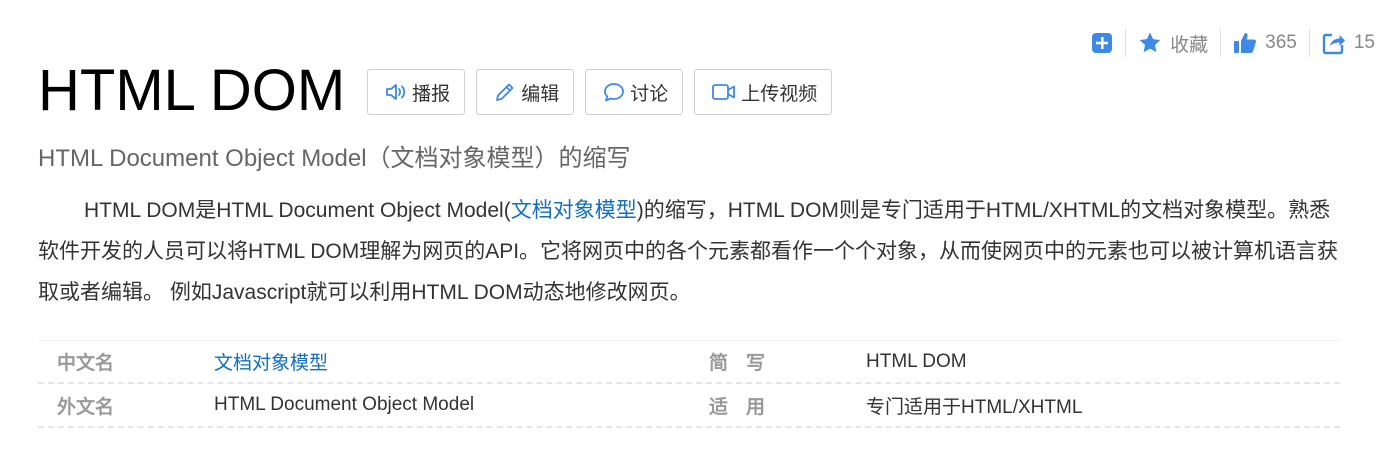  I want to click on edit-label: 编辑, so click(540, 94).